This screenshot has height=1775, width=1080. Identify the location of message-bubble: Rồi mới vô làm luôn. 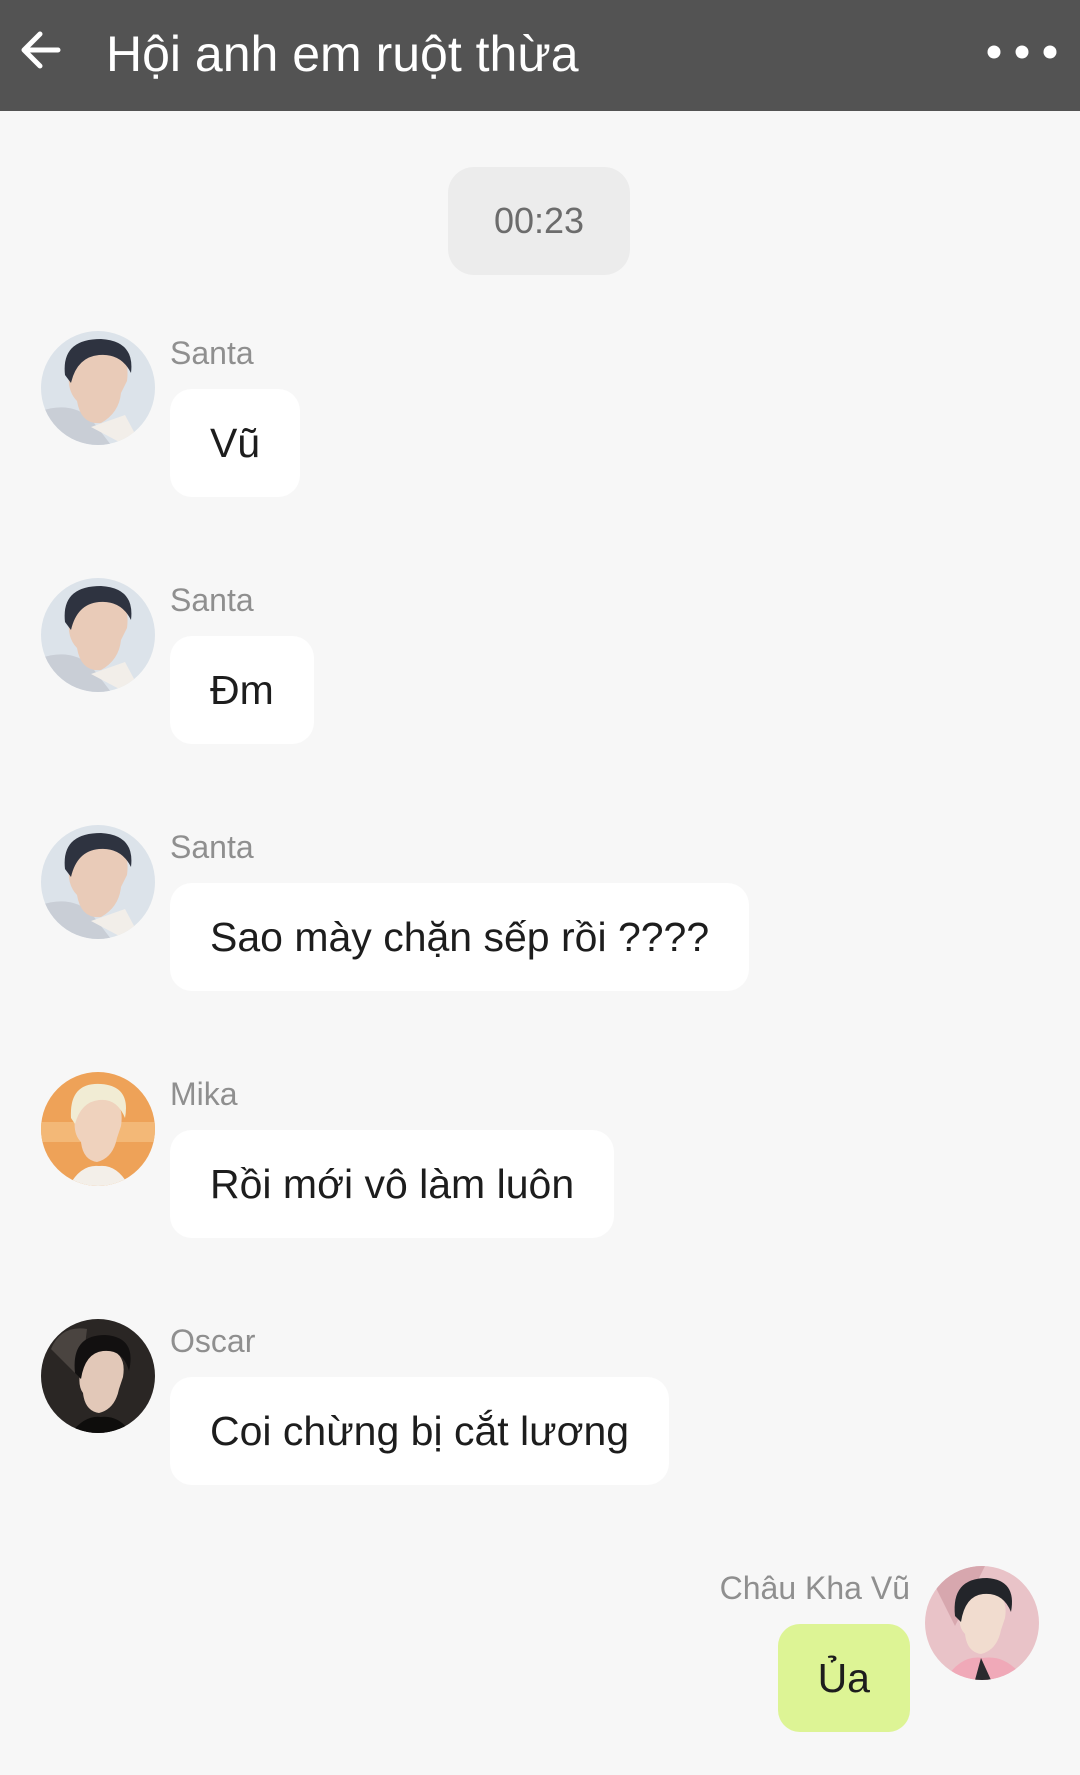
(392, 1184).